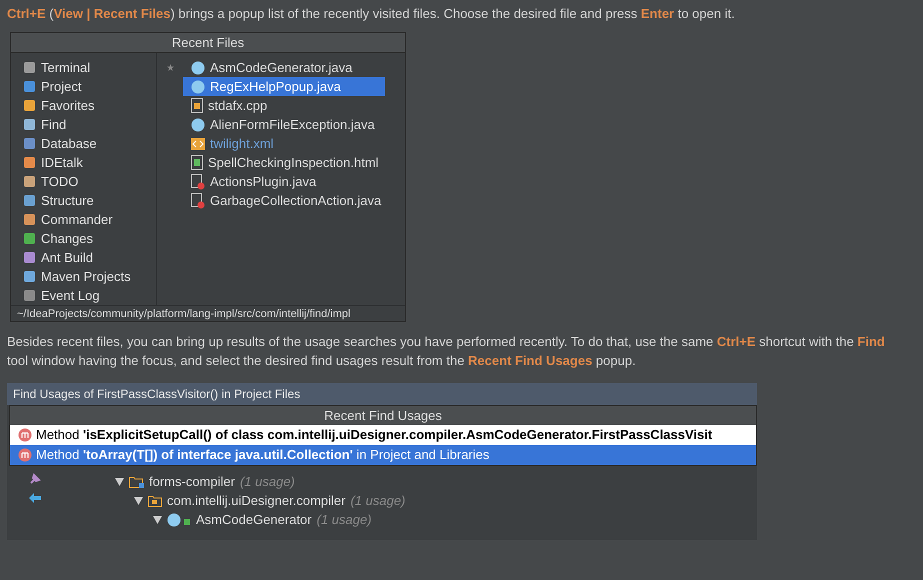  I want to click on file-name: twilight.xml, so click(242, 143).